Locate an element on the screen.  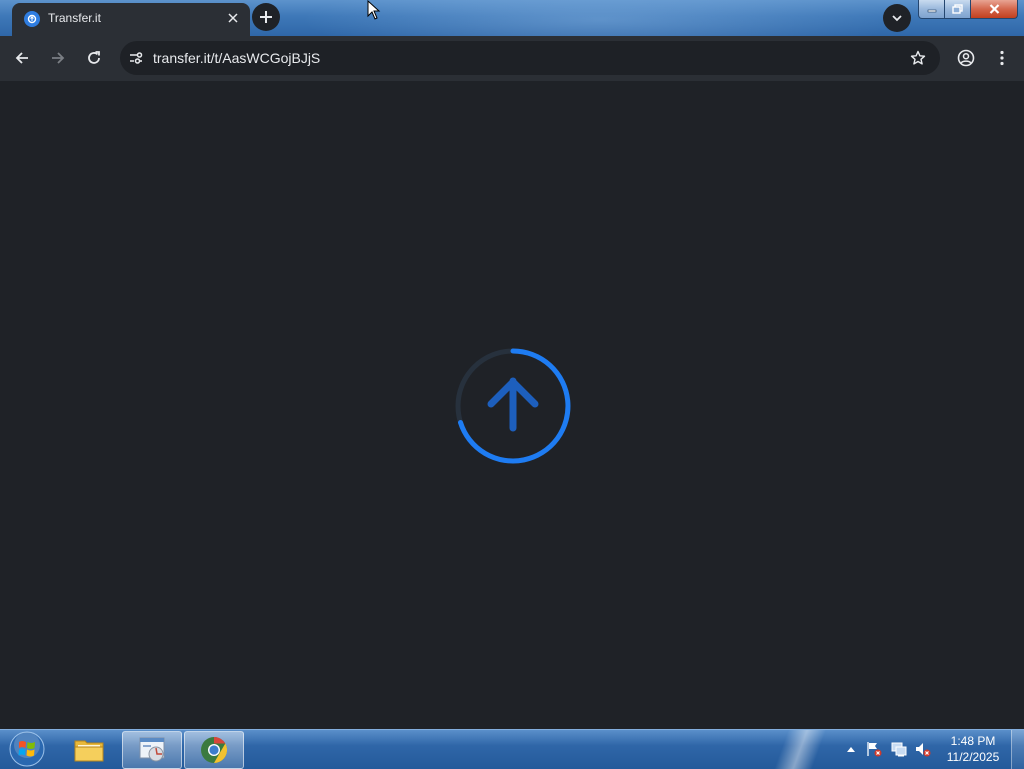
kebab-menu-icon is located at coordinates (1002, 58).